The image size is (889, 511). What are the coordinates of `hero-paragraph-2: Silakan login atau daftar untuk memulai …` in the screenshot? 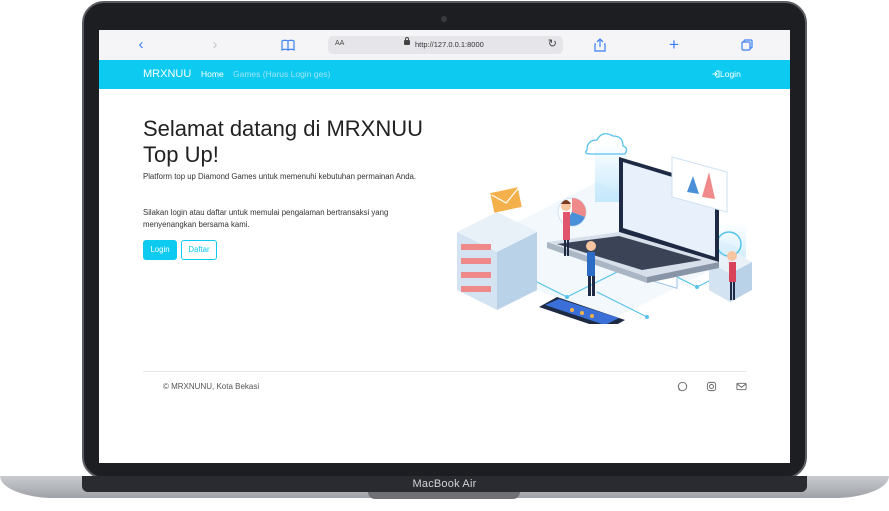 It's located at (266, 218).